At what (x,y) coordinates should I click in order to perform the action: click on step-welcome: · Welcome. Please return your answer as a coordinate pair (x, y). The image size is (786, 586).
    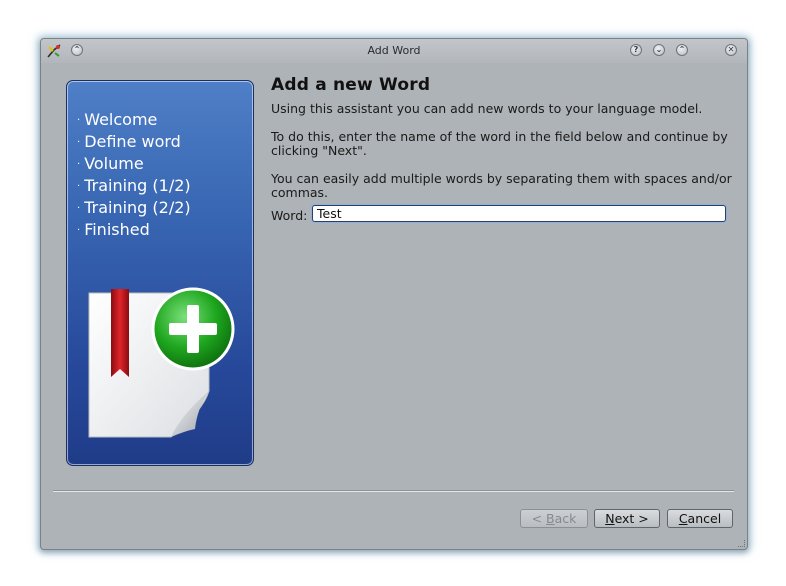
    Looking at the image, I should click on (117, 119).